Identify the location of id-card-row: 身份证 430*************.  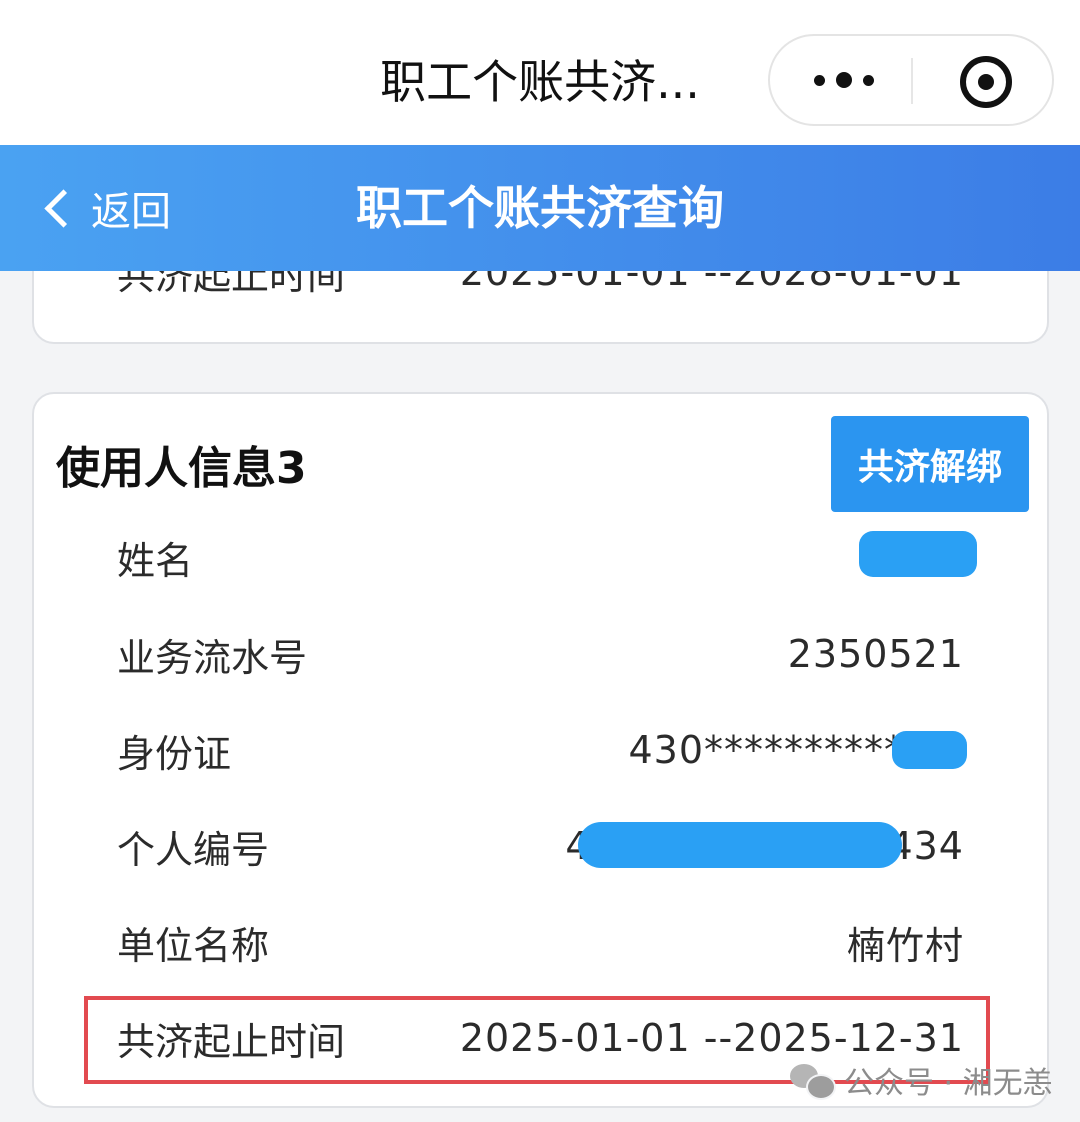
(540, 750).